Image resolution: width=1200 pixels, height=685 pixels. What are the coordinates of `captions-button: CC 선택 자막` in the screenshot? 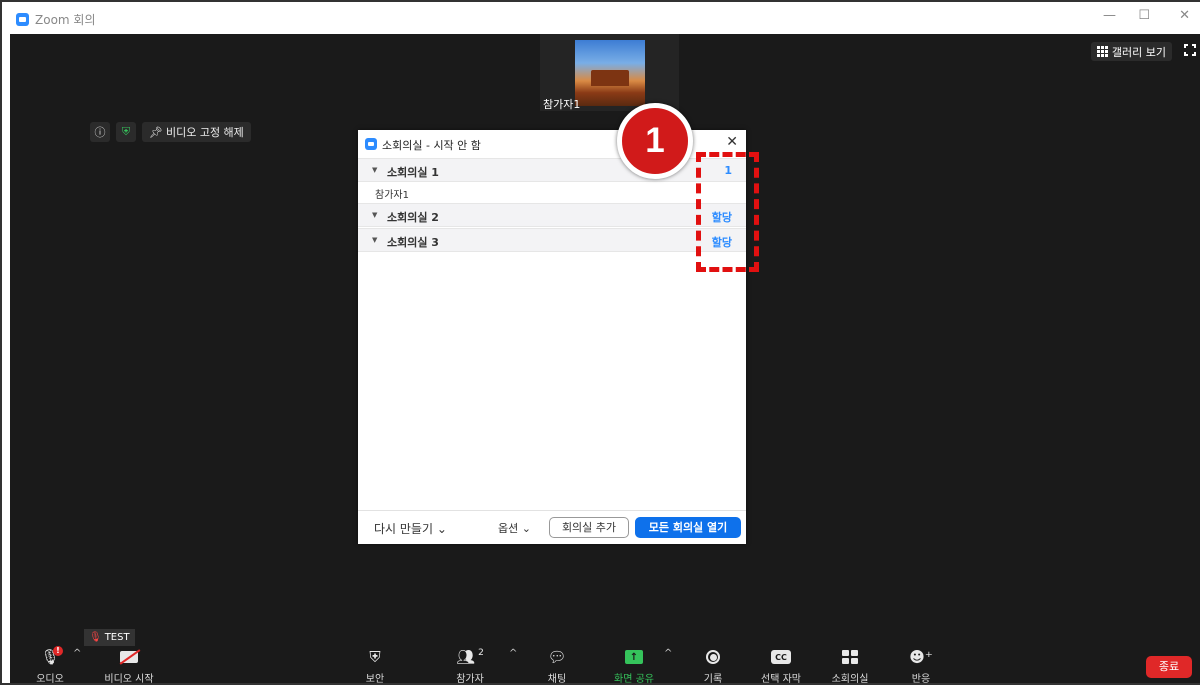 It's located at (781, 664).